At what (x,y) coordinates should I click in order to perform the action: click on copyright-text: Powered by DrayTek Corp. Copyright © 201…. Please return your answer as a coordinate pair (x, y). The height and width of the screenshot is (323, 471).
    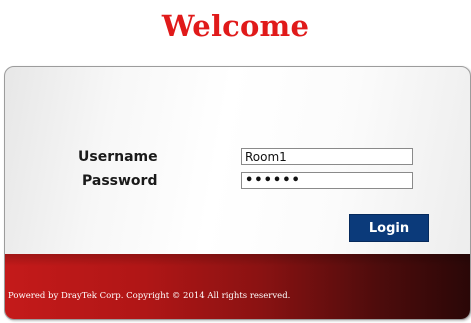
    Looking at the image, I should click on (149, 296).